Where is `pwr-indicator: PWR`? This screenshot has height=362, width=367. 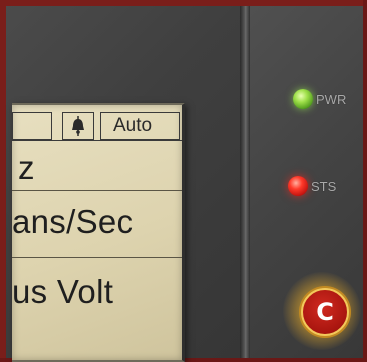
pwr-indicator: PWR is located at coordinates (319, 99).